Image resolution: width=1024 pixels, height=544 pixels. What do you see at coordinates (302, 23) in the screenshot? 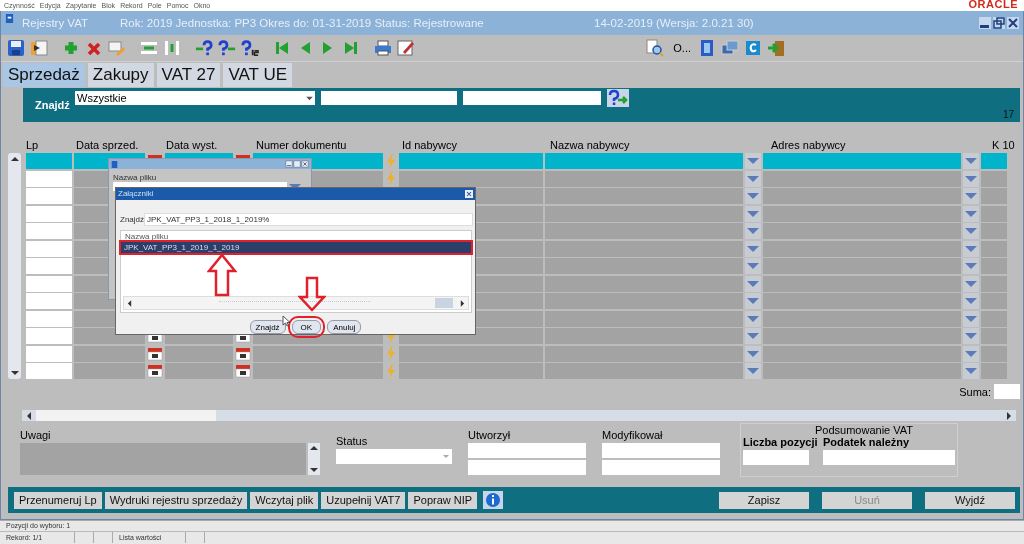
I see `window-info: Rok: 2019 Jednostka: PP3 Okres do: 01-31-2019 Status: Rejestrowane` at bounding box center [302, 23].